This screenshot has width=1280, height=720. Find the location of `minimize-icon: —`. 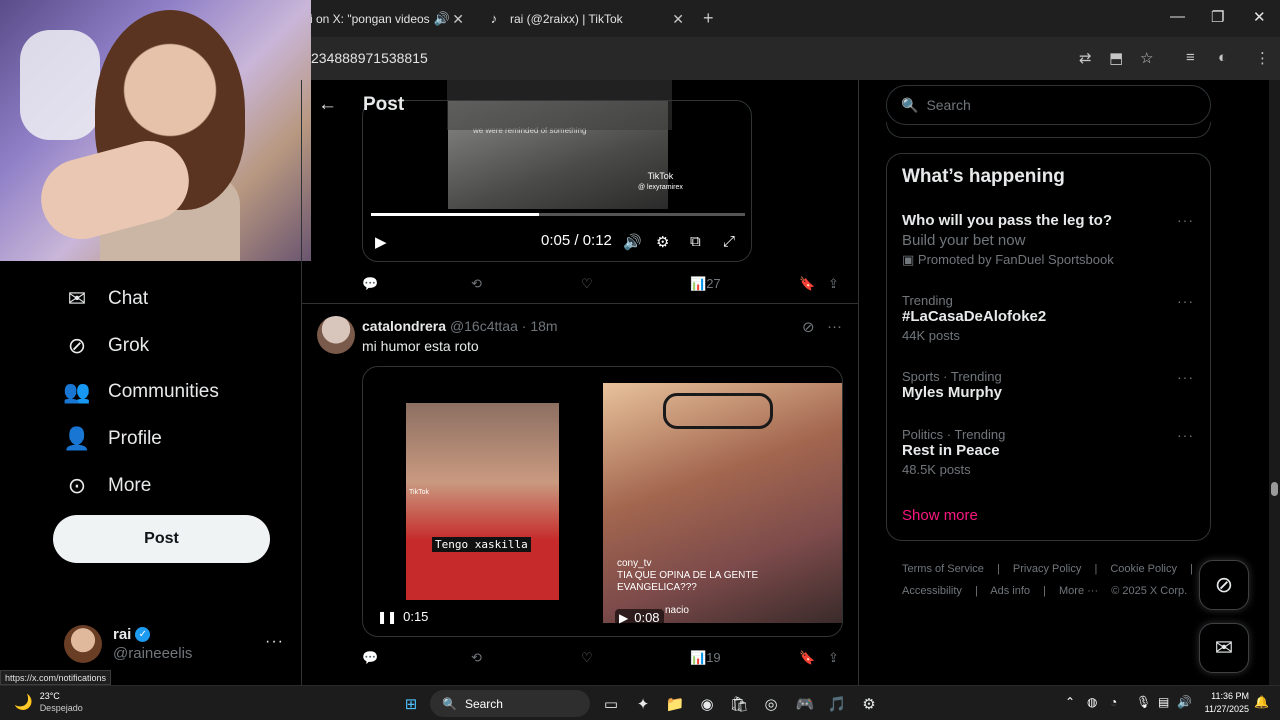

minimize-icon: — is located at coordinates (1177, 16).